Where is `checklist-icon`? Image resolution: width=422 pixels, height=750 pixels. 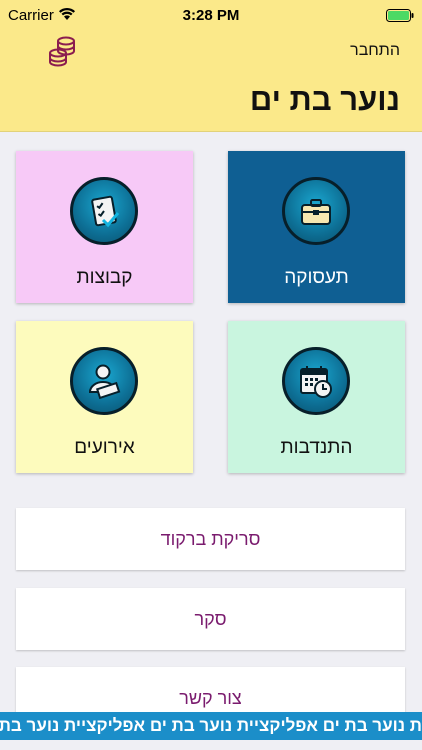 checklist-icon is located at coordinates (104, 211).